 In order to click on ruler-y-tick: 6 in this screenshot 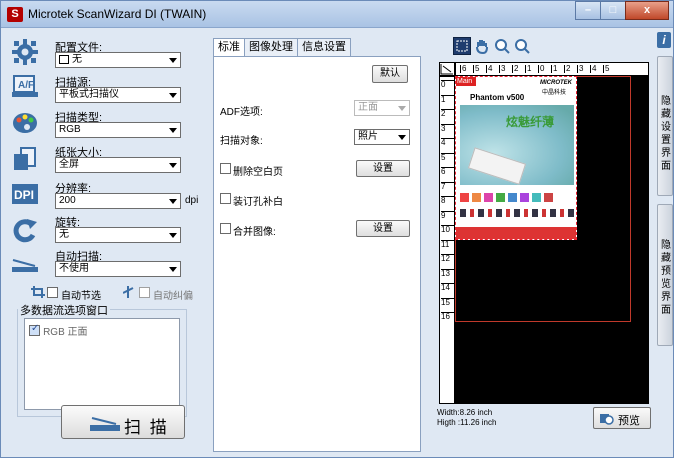, I will do `click(448, 171)`.